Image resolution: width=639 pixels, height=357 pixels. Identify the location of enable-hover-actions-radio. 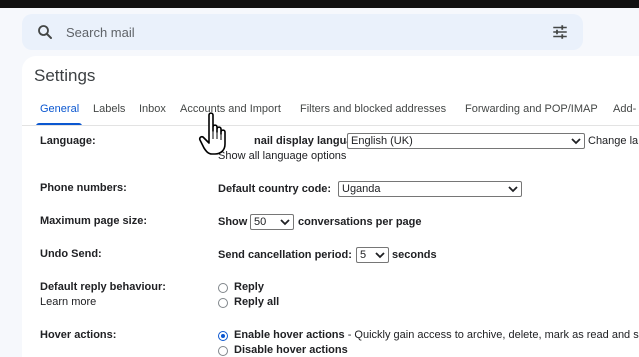
(223, 336).